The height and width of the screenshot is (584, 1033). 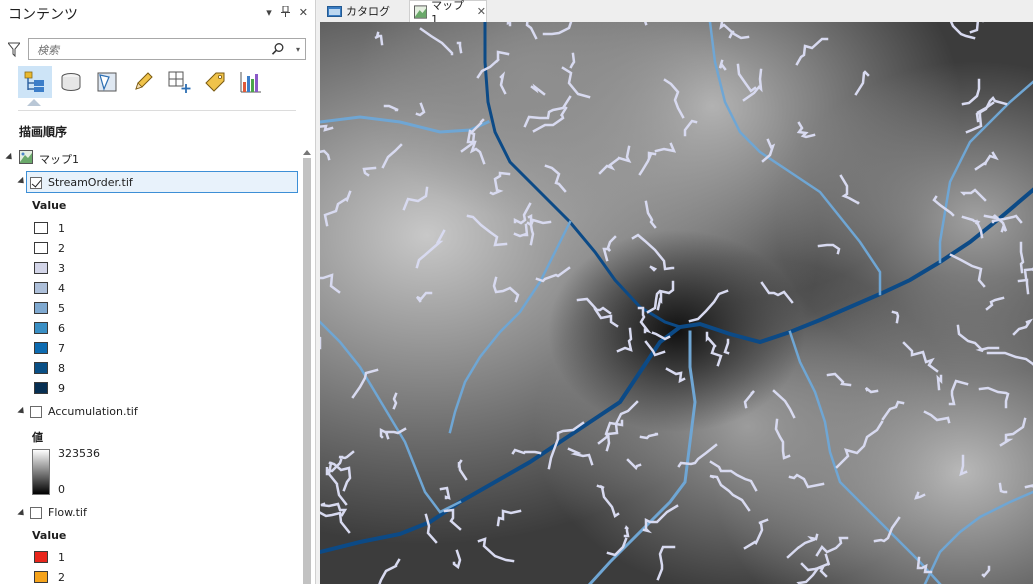 What do you see at coordinates (421, 11) in the screenshot?
I see `map-tab-icon` at bounding box center [421, 11].